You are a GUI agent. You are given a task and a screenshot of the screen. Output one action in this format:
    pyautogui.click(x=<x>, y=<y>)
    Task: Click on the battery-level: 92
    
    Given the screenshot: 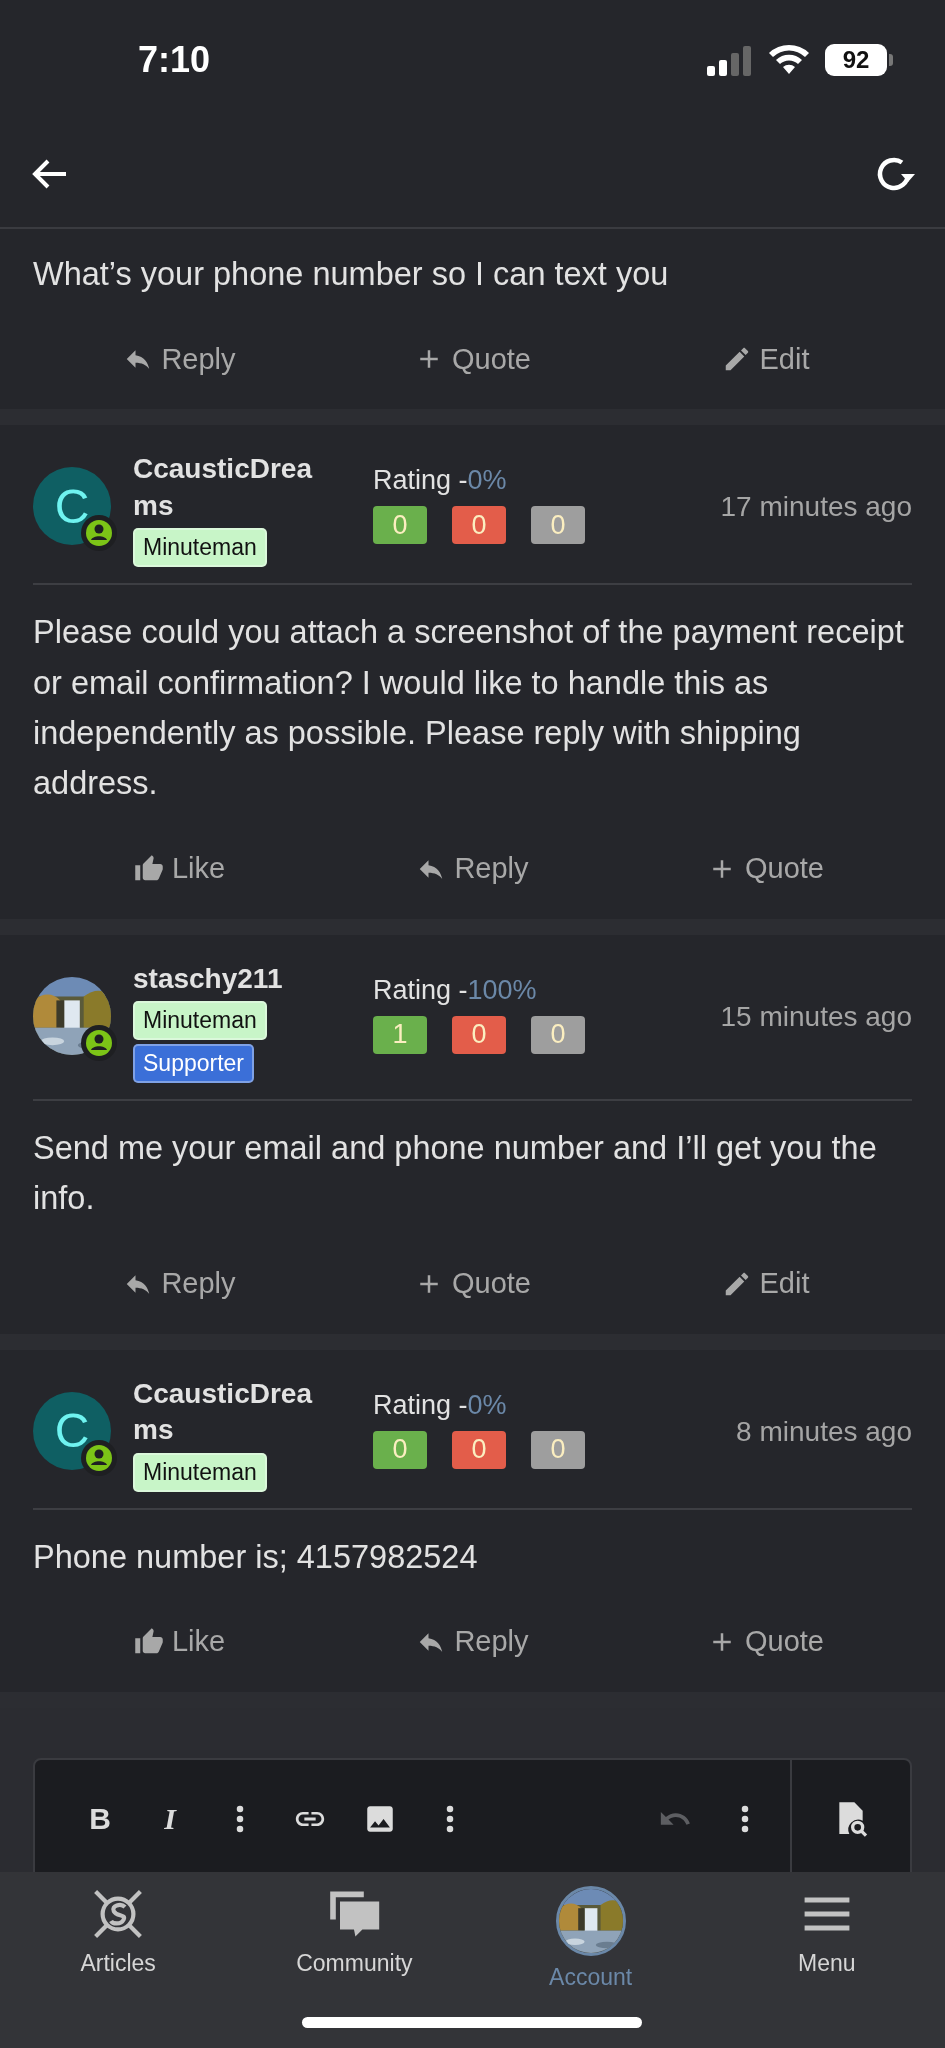 What is the action you would take?
    pyautogui.click(x=856, y=60)
    